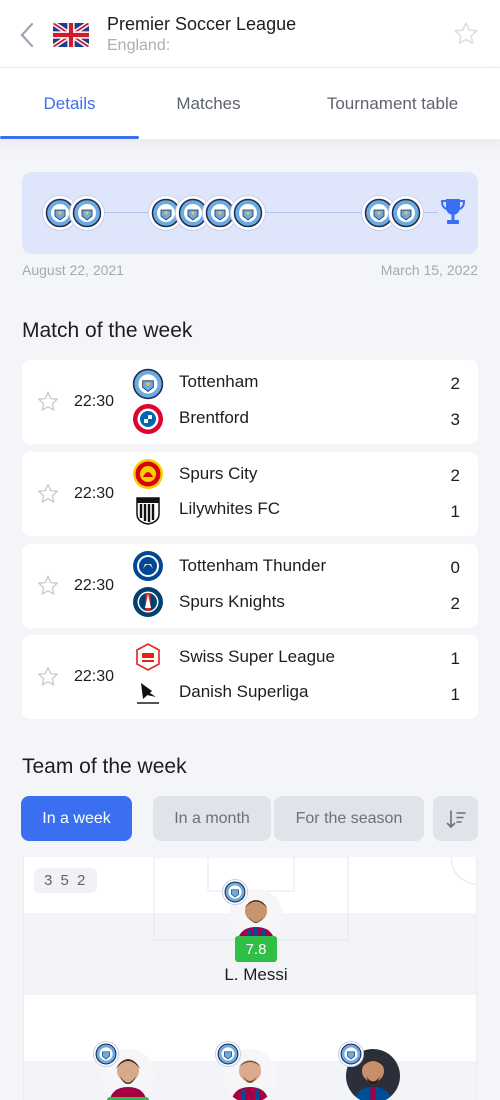 This screenshot has height=1100, width=500. What do you see at coordinates (455, 658) in the screenshot?
I see `home-score: 1` at bounding box center [455, 658].